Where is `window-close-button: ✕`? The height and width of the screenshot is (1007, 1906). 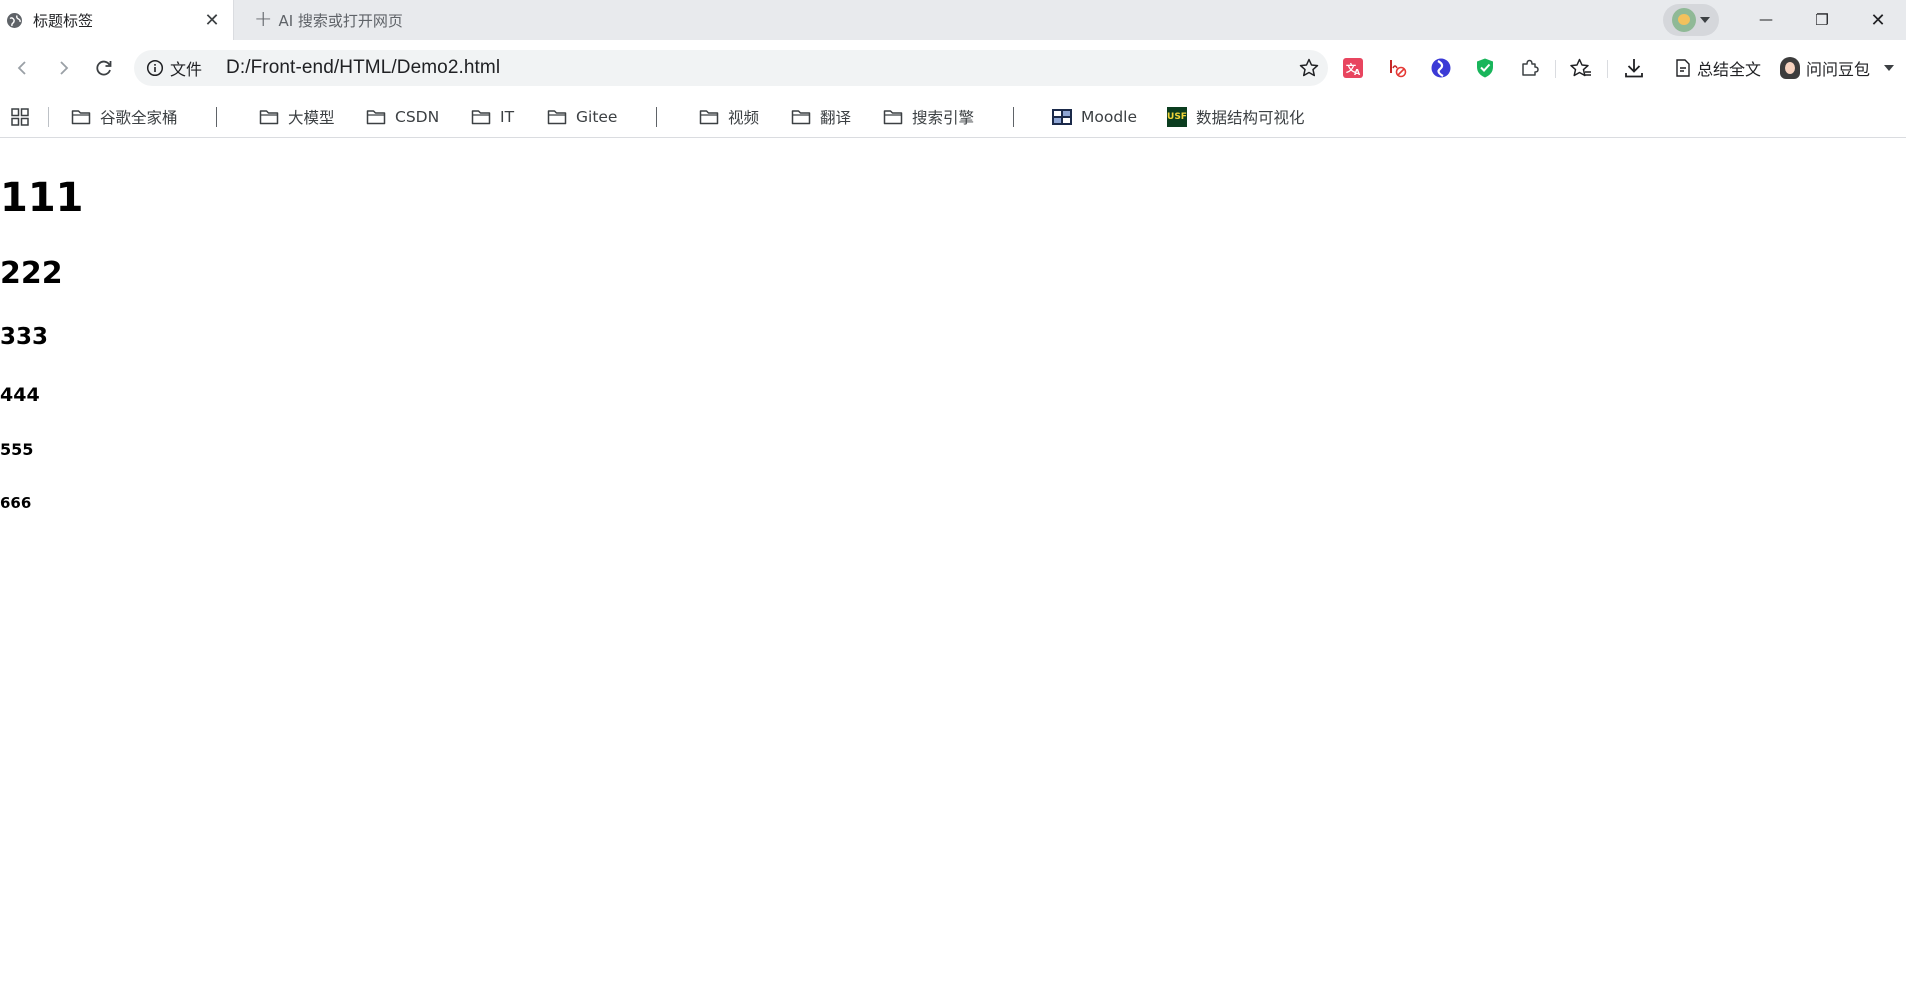
window-close-button: ✕ is located at coordinates (1878, 20).